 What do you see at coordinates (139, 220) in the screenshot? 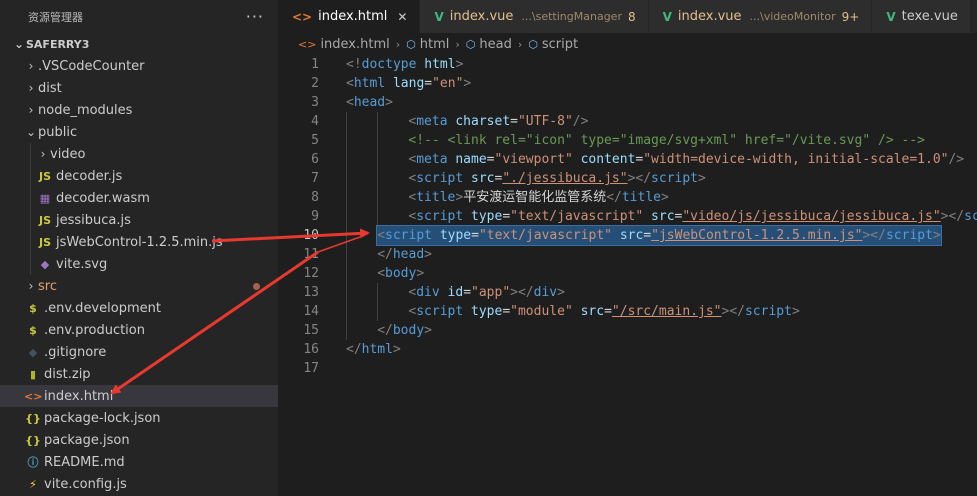
I see `tree-item-jessibuca-js: JS jessibuca.js` at bounding box center [139, 220].